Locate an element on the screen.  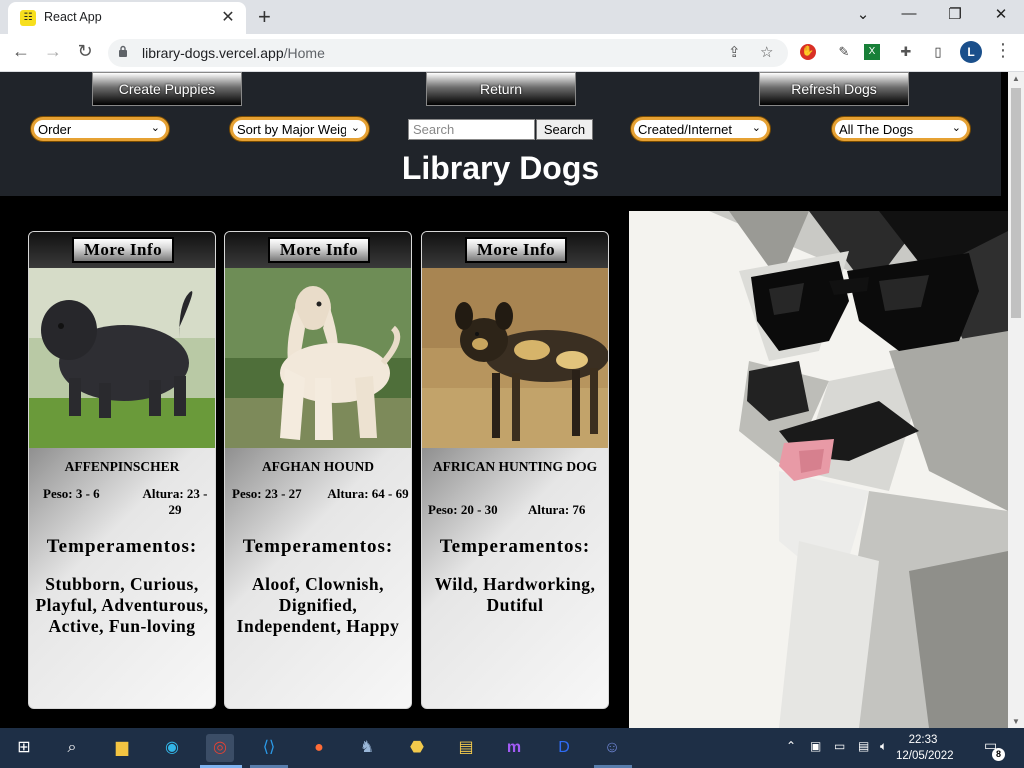
profile-avatar: L is located at coordinates (971, 52).